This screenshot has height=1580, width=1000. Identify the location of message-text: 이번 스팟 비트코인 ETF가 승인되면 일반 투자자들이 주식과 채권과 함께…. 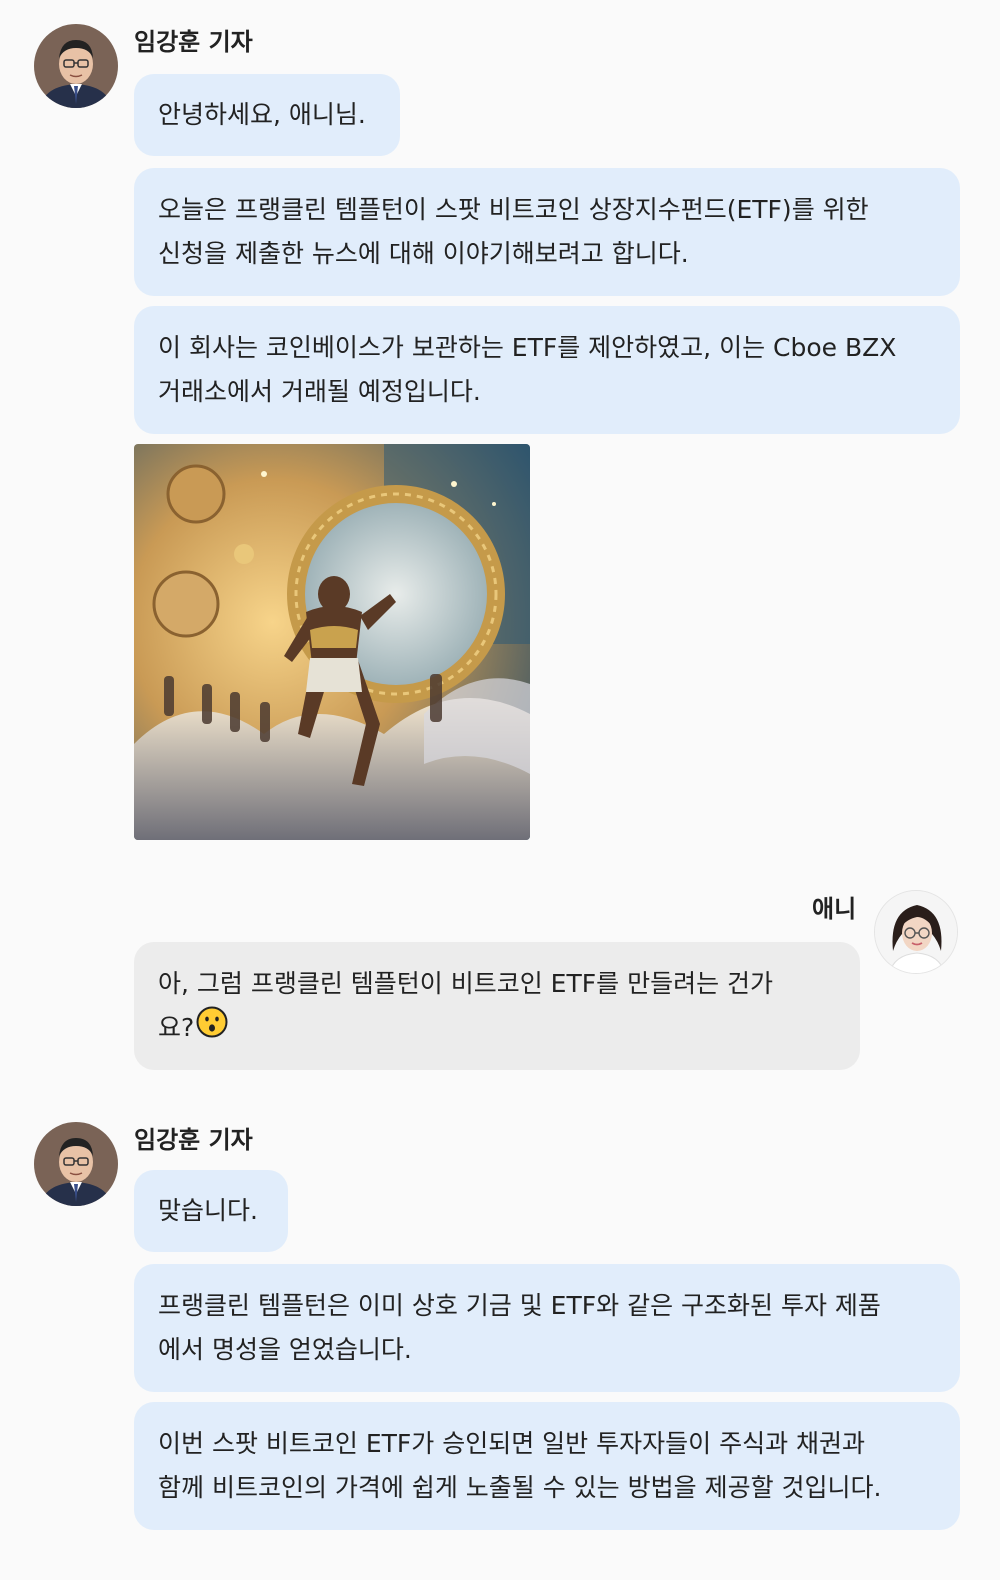
(520, 1465).